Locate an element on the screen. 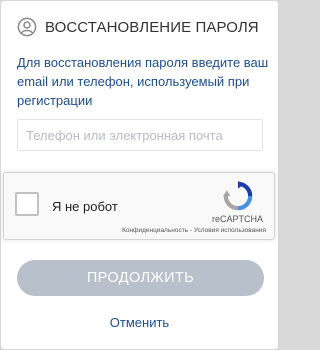 The width and height of the screenshot is (320, 350). recaptcha-terms-link: Условия использования is located at coordinates (230, 230).